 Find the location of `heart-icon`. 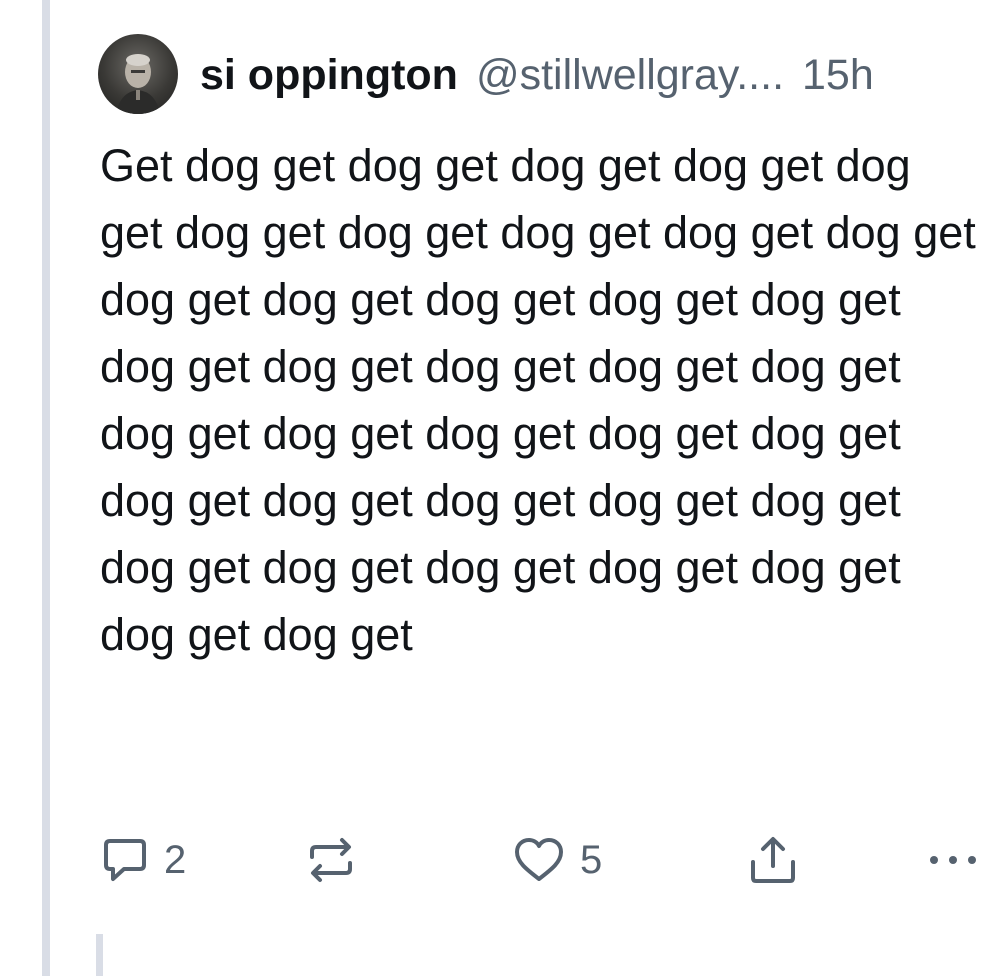

heart-icon is located at coordinates (539, 860).